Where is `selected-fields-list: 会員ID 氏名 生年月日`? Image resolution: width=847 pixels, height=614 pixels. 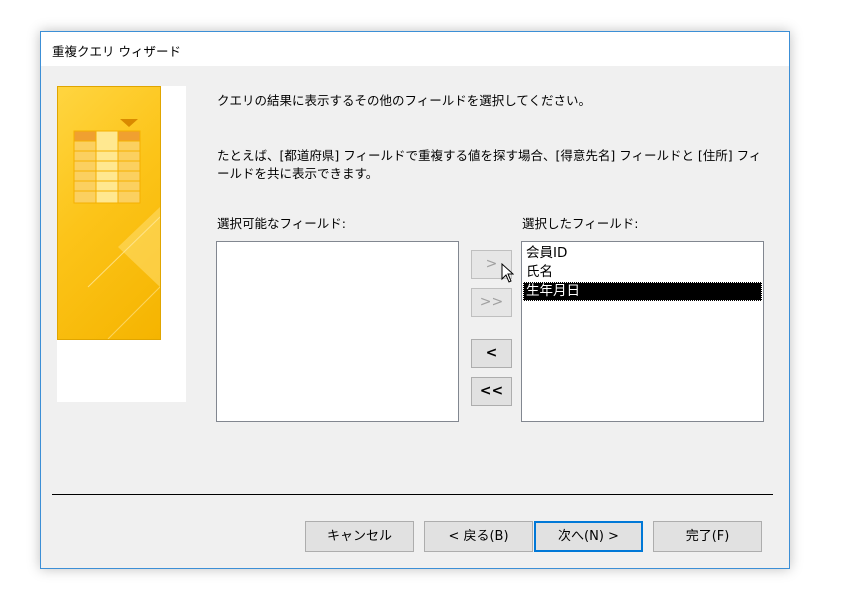 selected-fields-list: 会員ID 氏名 生年月日 is located at coordinates (642, 331).